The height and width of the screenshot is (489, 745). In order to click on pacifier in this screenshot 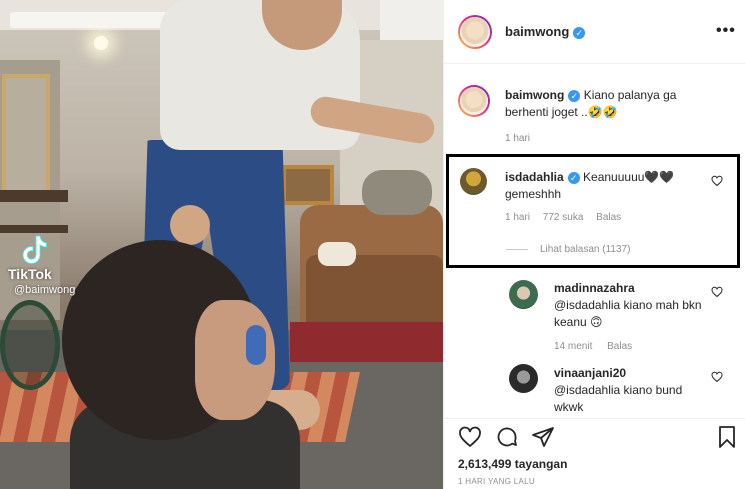, I will do `click(256, 345)`.